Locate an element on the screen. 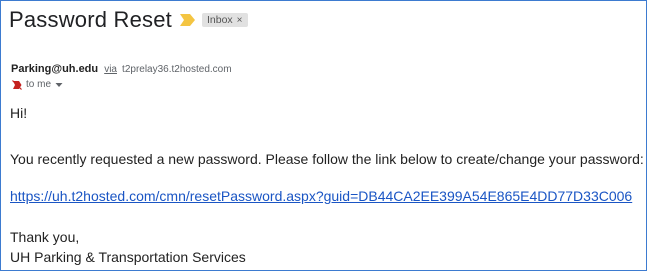 The width and height of the screenshot is (650, 274). inbox-label-chip: Inbox × is located at coordinates (224, 20).